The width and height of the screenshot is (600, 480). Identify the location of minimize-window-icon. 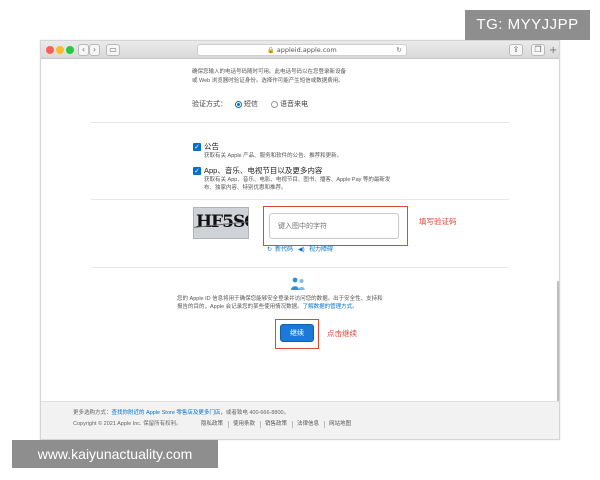
(60, 50).